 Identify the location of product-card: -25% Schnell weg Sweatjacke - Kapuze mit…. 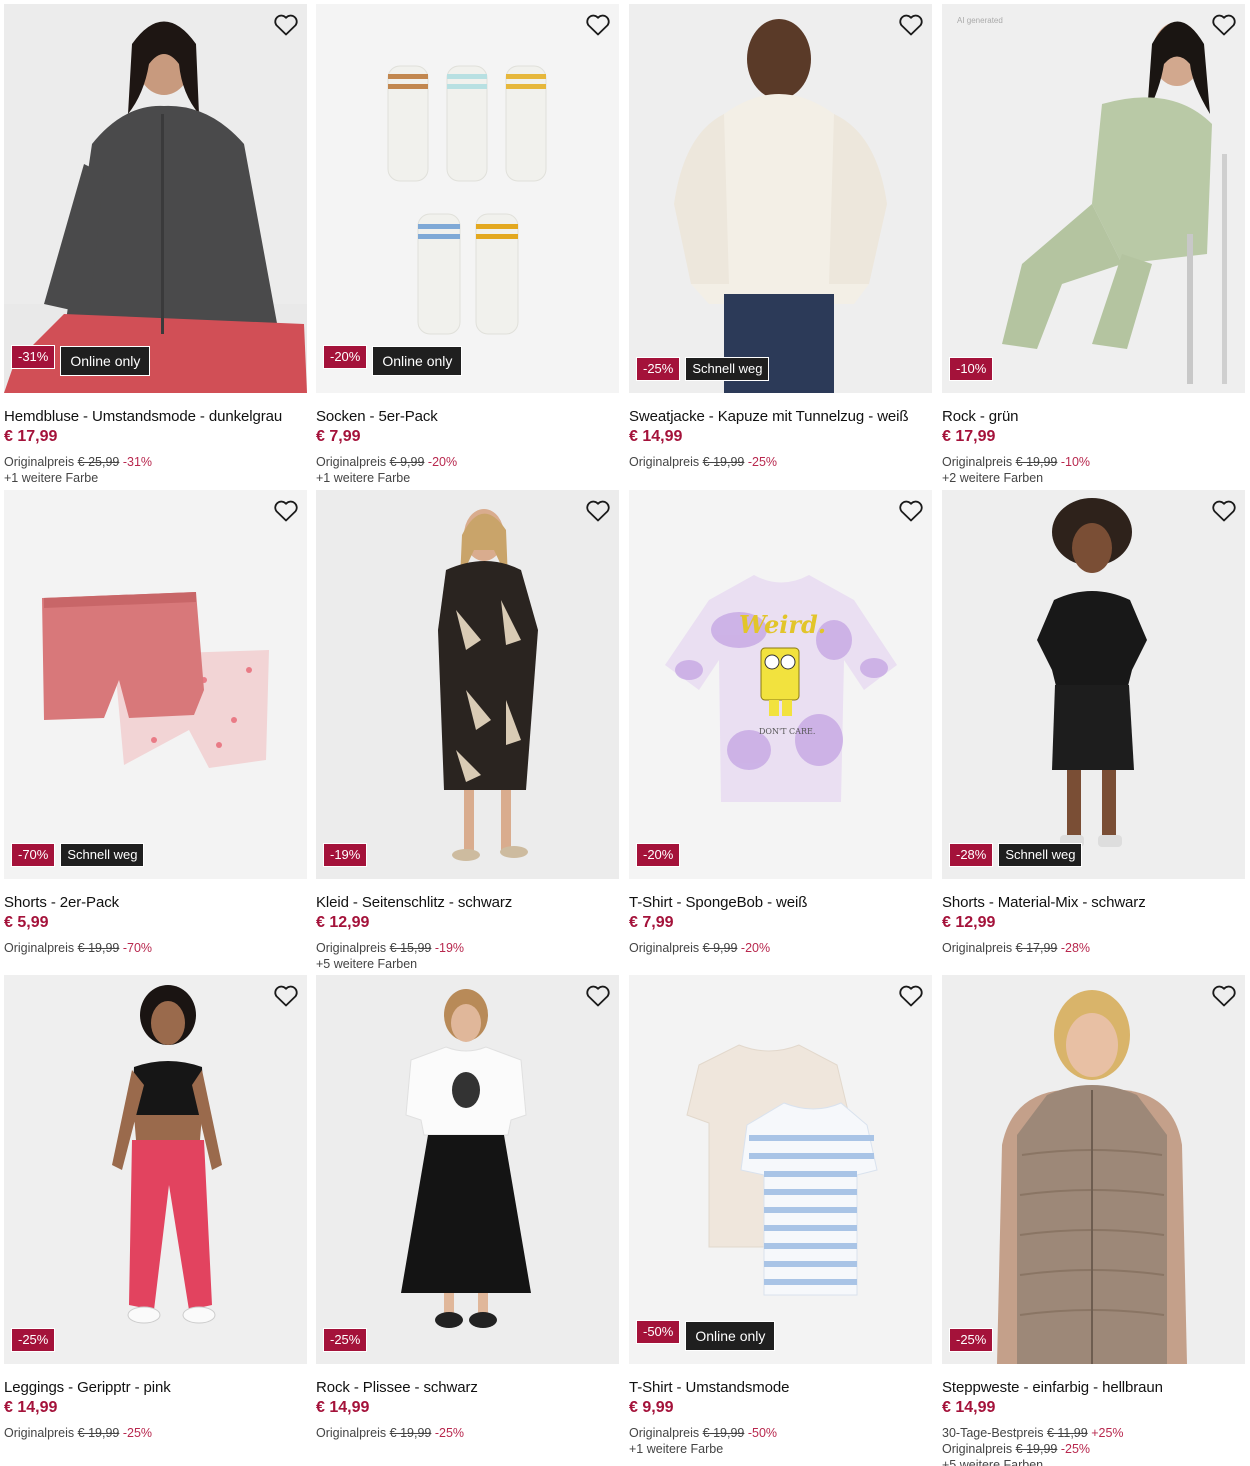
(780, 237).